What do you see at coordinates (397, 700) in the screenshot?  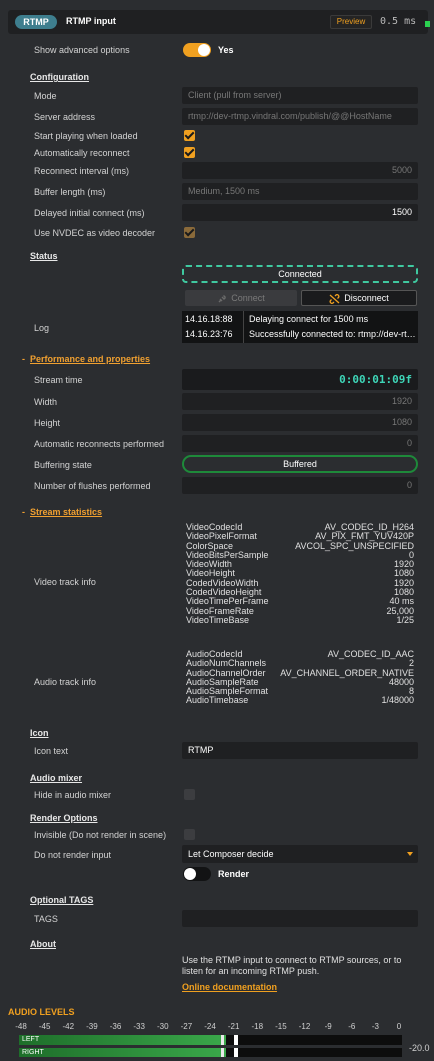 I see `stat-value: 1/48000` at bounding box center [397, 700].